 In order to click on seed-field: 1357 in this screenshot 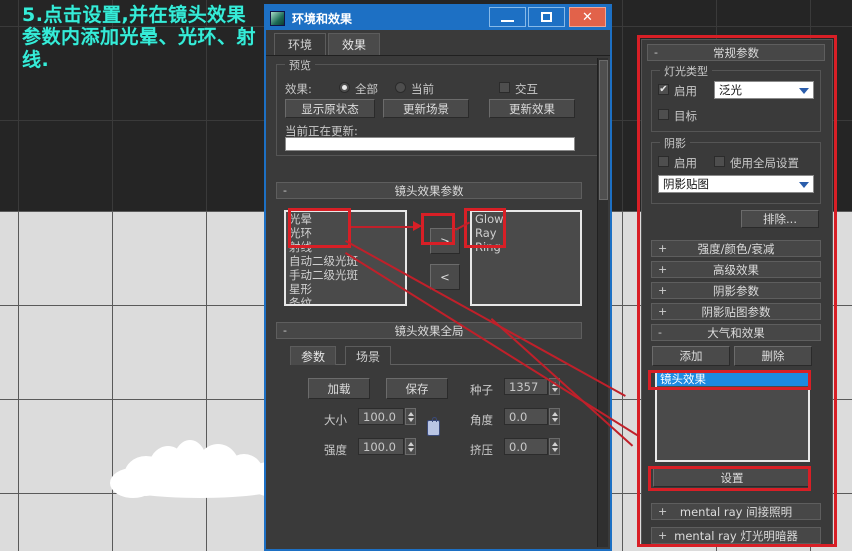, I will do `click(526, 386)`.